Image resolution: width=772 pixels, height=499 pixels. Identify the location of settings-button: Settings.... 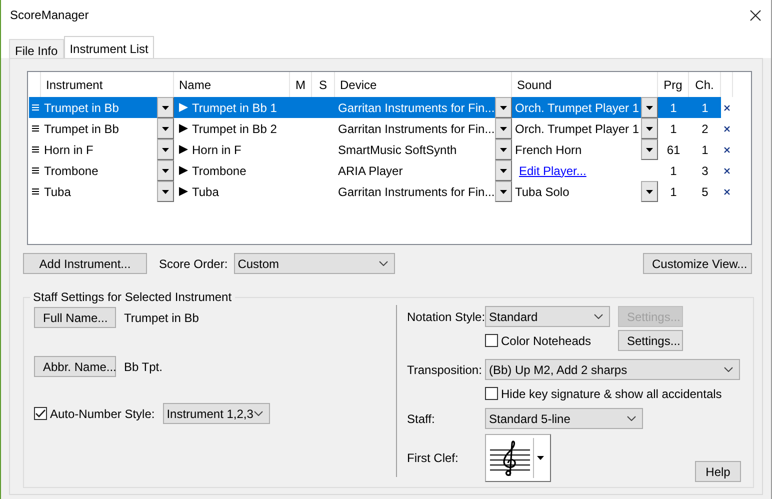
(650, 340).